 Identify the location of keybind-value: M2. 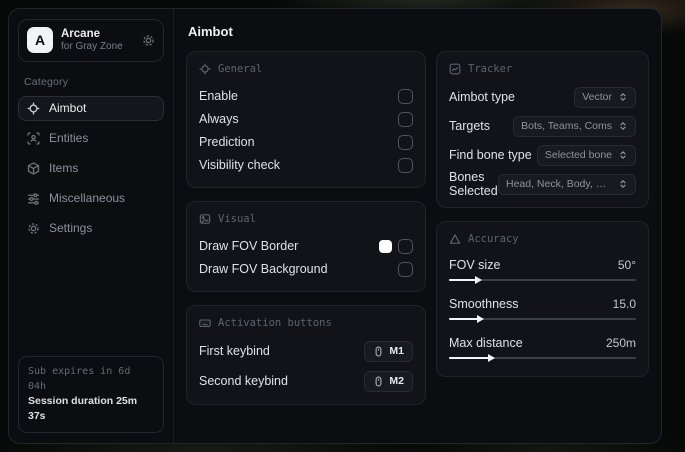
(396, 381).